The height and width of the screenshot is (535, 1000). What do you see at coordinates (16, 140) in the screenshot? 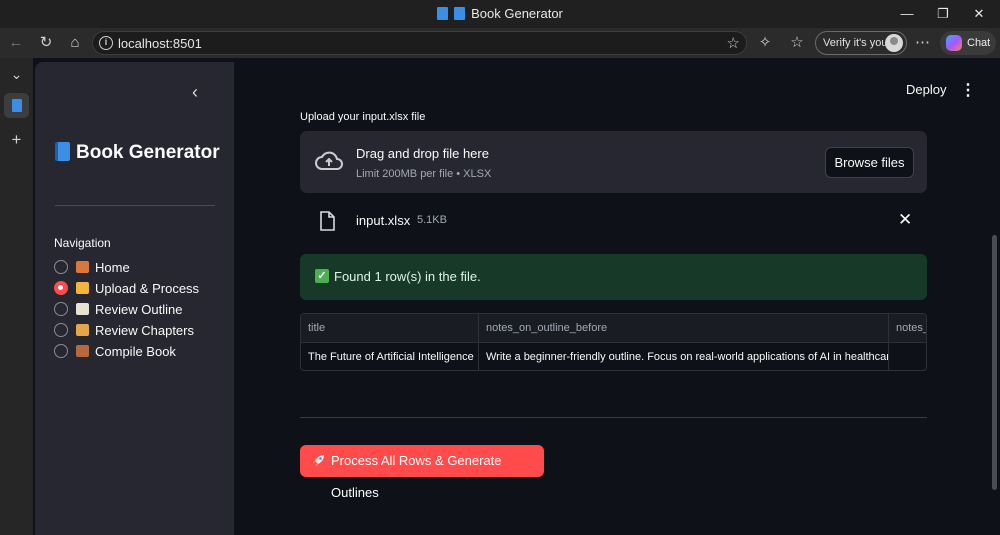
I see `new-tab-icon: +` at bounding box center [16, 140].